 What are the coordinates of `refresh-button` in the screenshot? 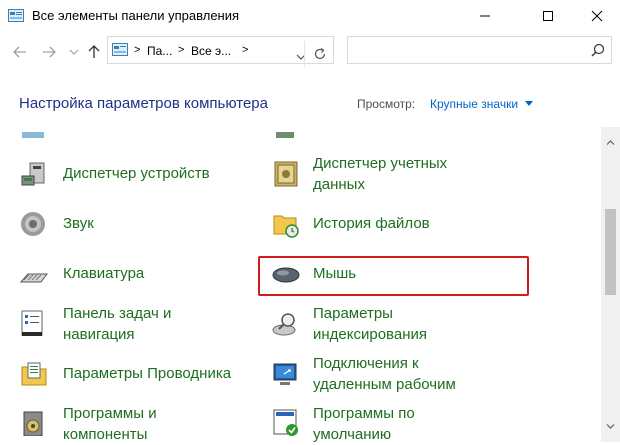 It's located at (319, 54).